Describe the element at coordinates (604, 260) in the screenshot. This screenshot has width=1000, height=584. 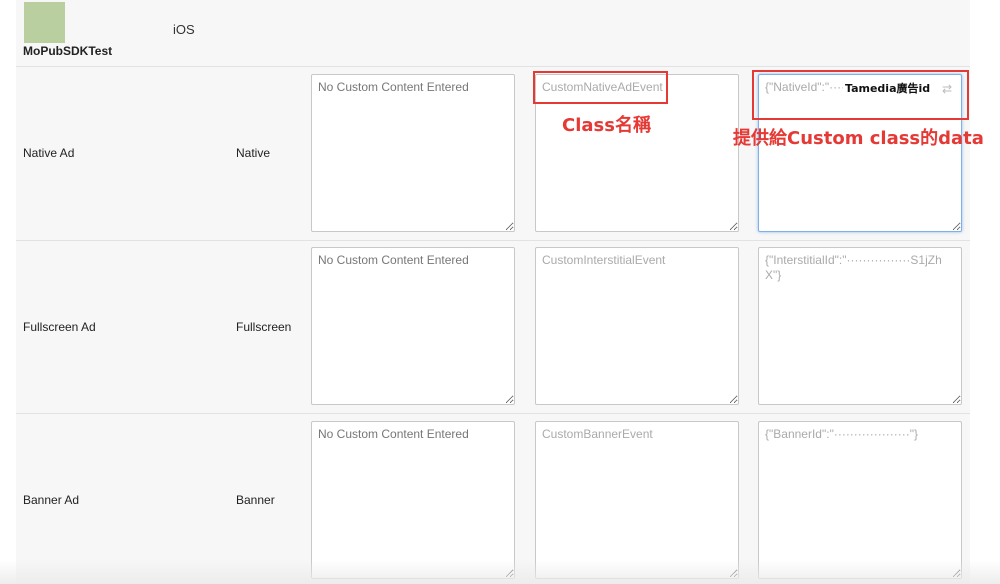
I see `custom-class-value: CustomInterstitialEvent` at that location.